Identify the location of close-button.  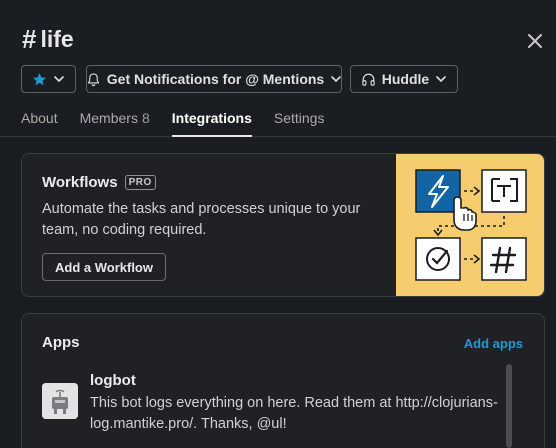
(535, 41).